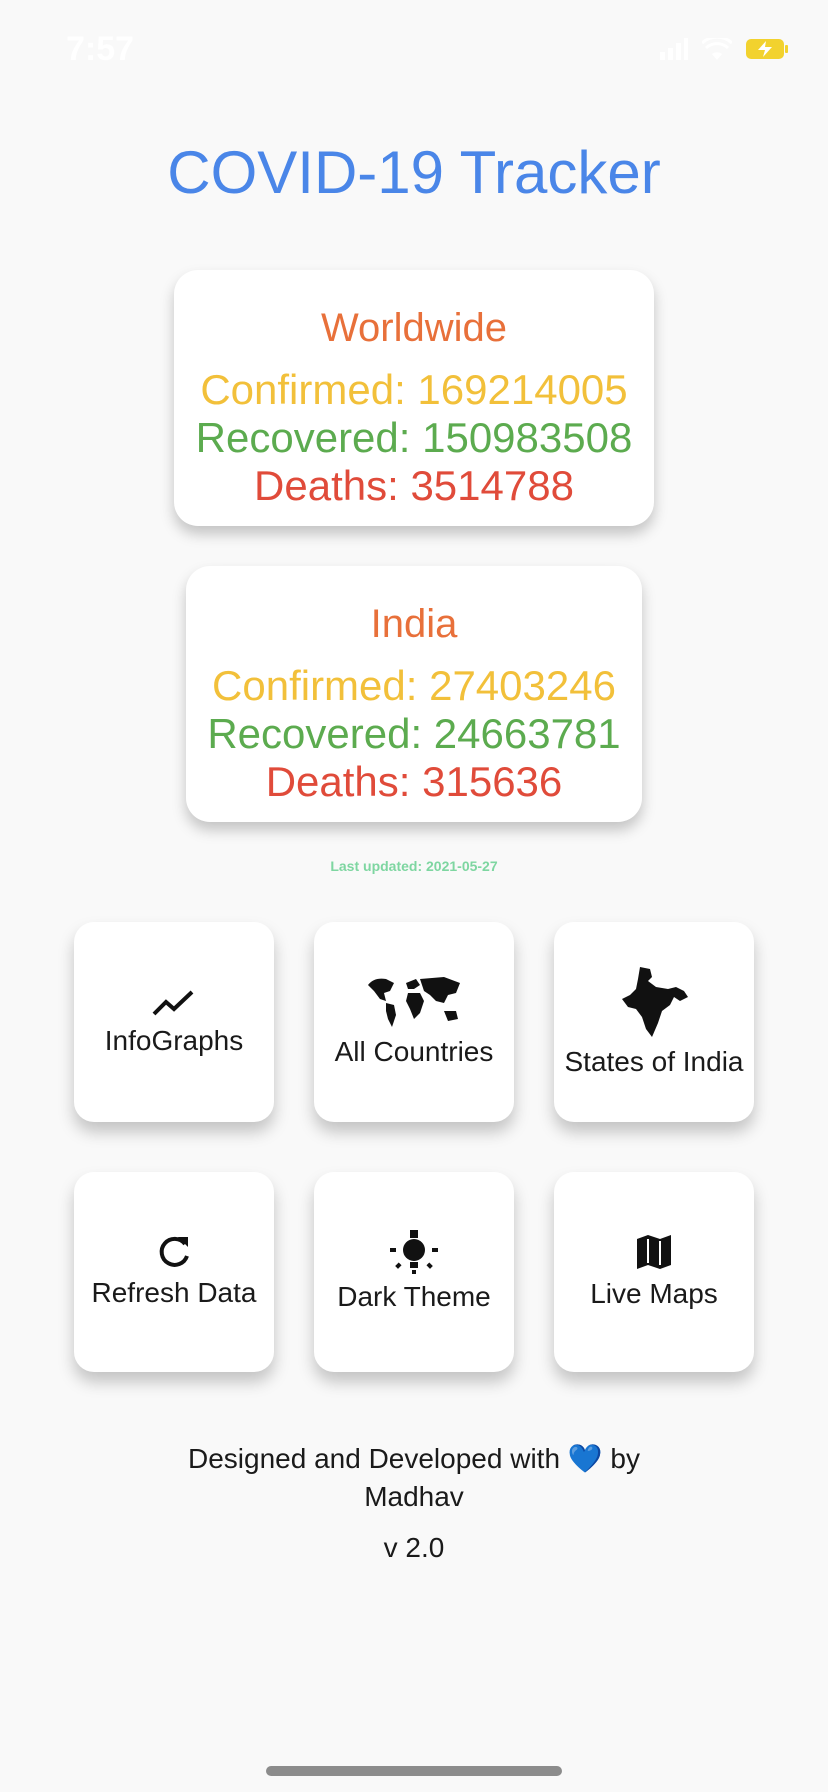 The image size is (828, 1792). What do you see at coordinates (414, 50) in the screenshot?
I see `status-bar: 7:57` at bounding box center [414, 50].